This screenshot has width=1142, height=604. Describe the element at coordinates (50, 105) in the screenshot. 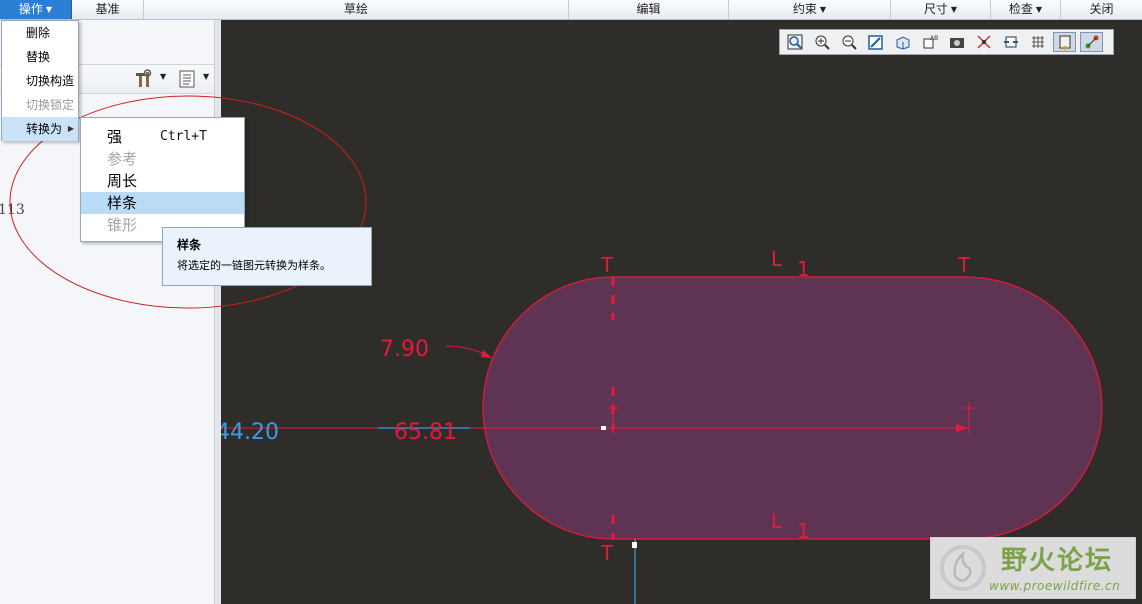

I see `menu-item-label: 切换锁定` at that location.